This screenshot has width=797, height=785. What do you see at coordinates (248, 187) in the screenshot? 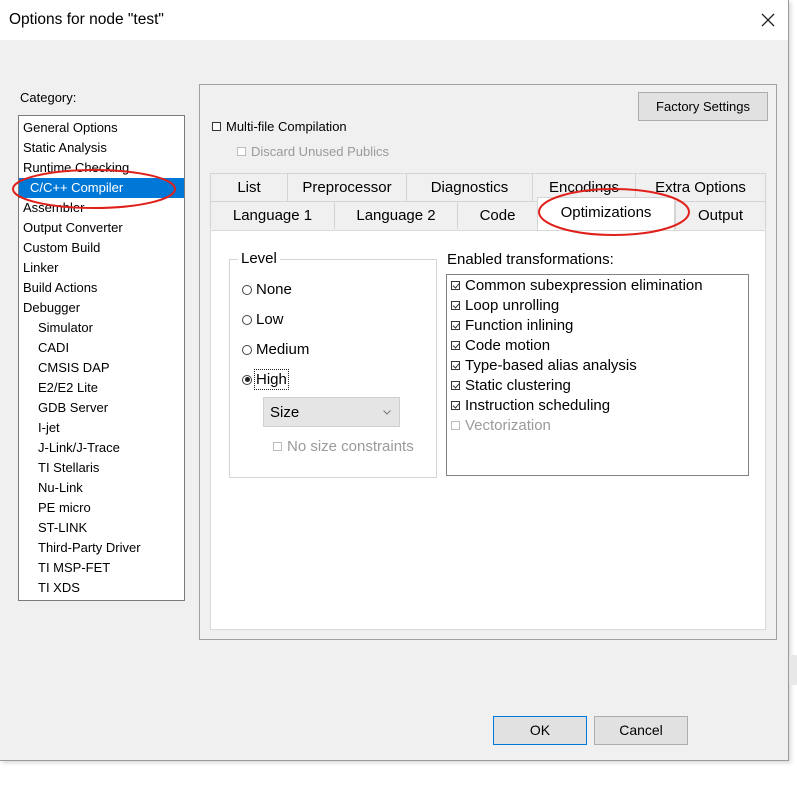
I see `tab-list: List` at bounding box center [248, 187].